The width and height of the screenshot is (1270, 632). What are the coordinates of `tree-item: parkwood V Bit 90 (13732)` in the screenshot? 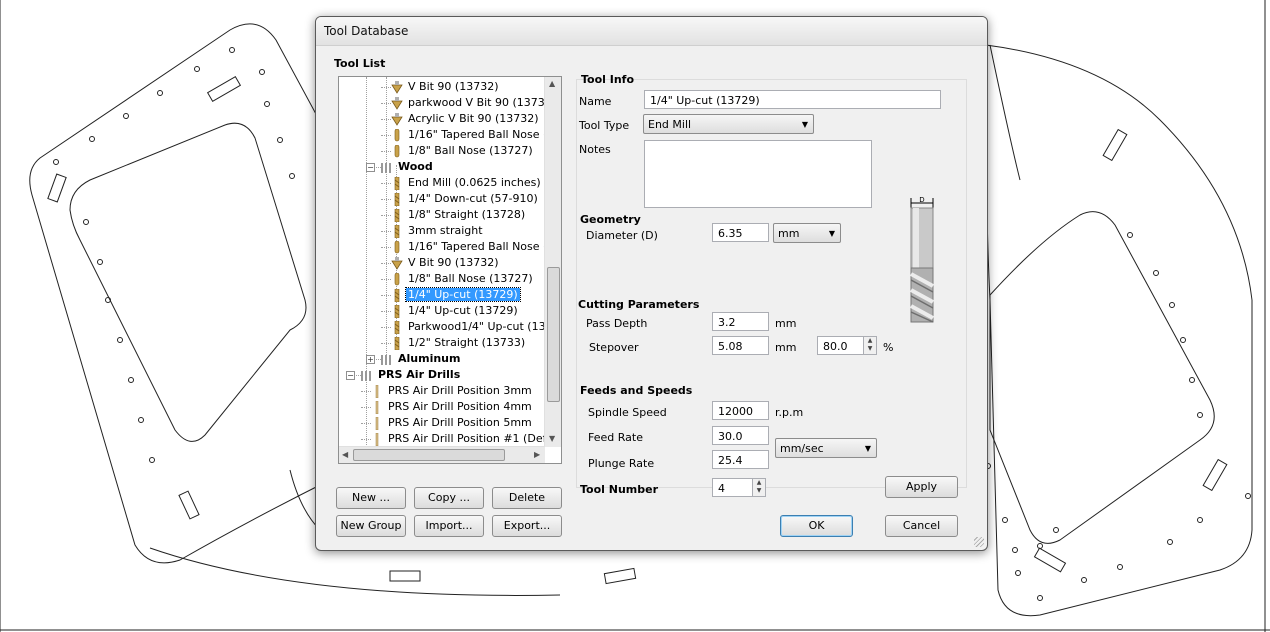 It's located at (468, 103).